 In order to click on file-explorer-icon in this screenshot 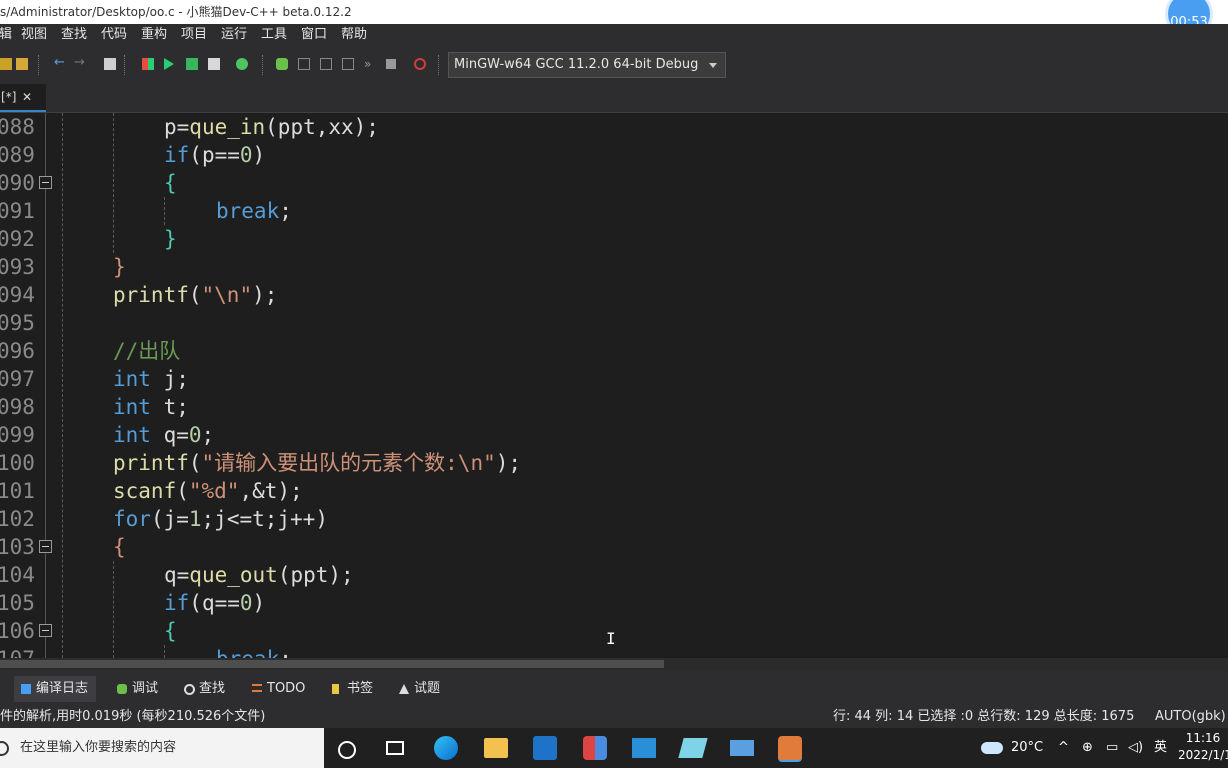, I will do `click(496, 748)`.